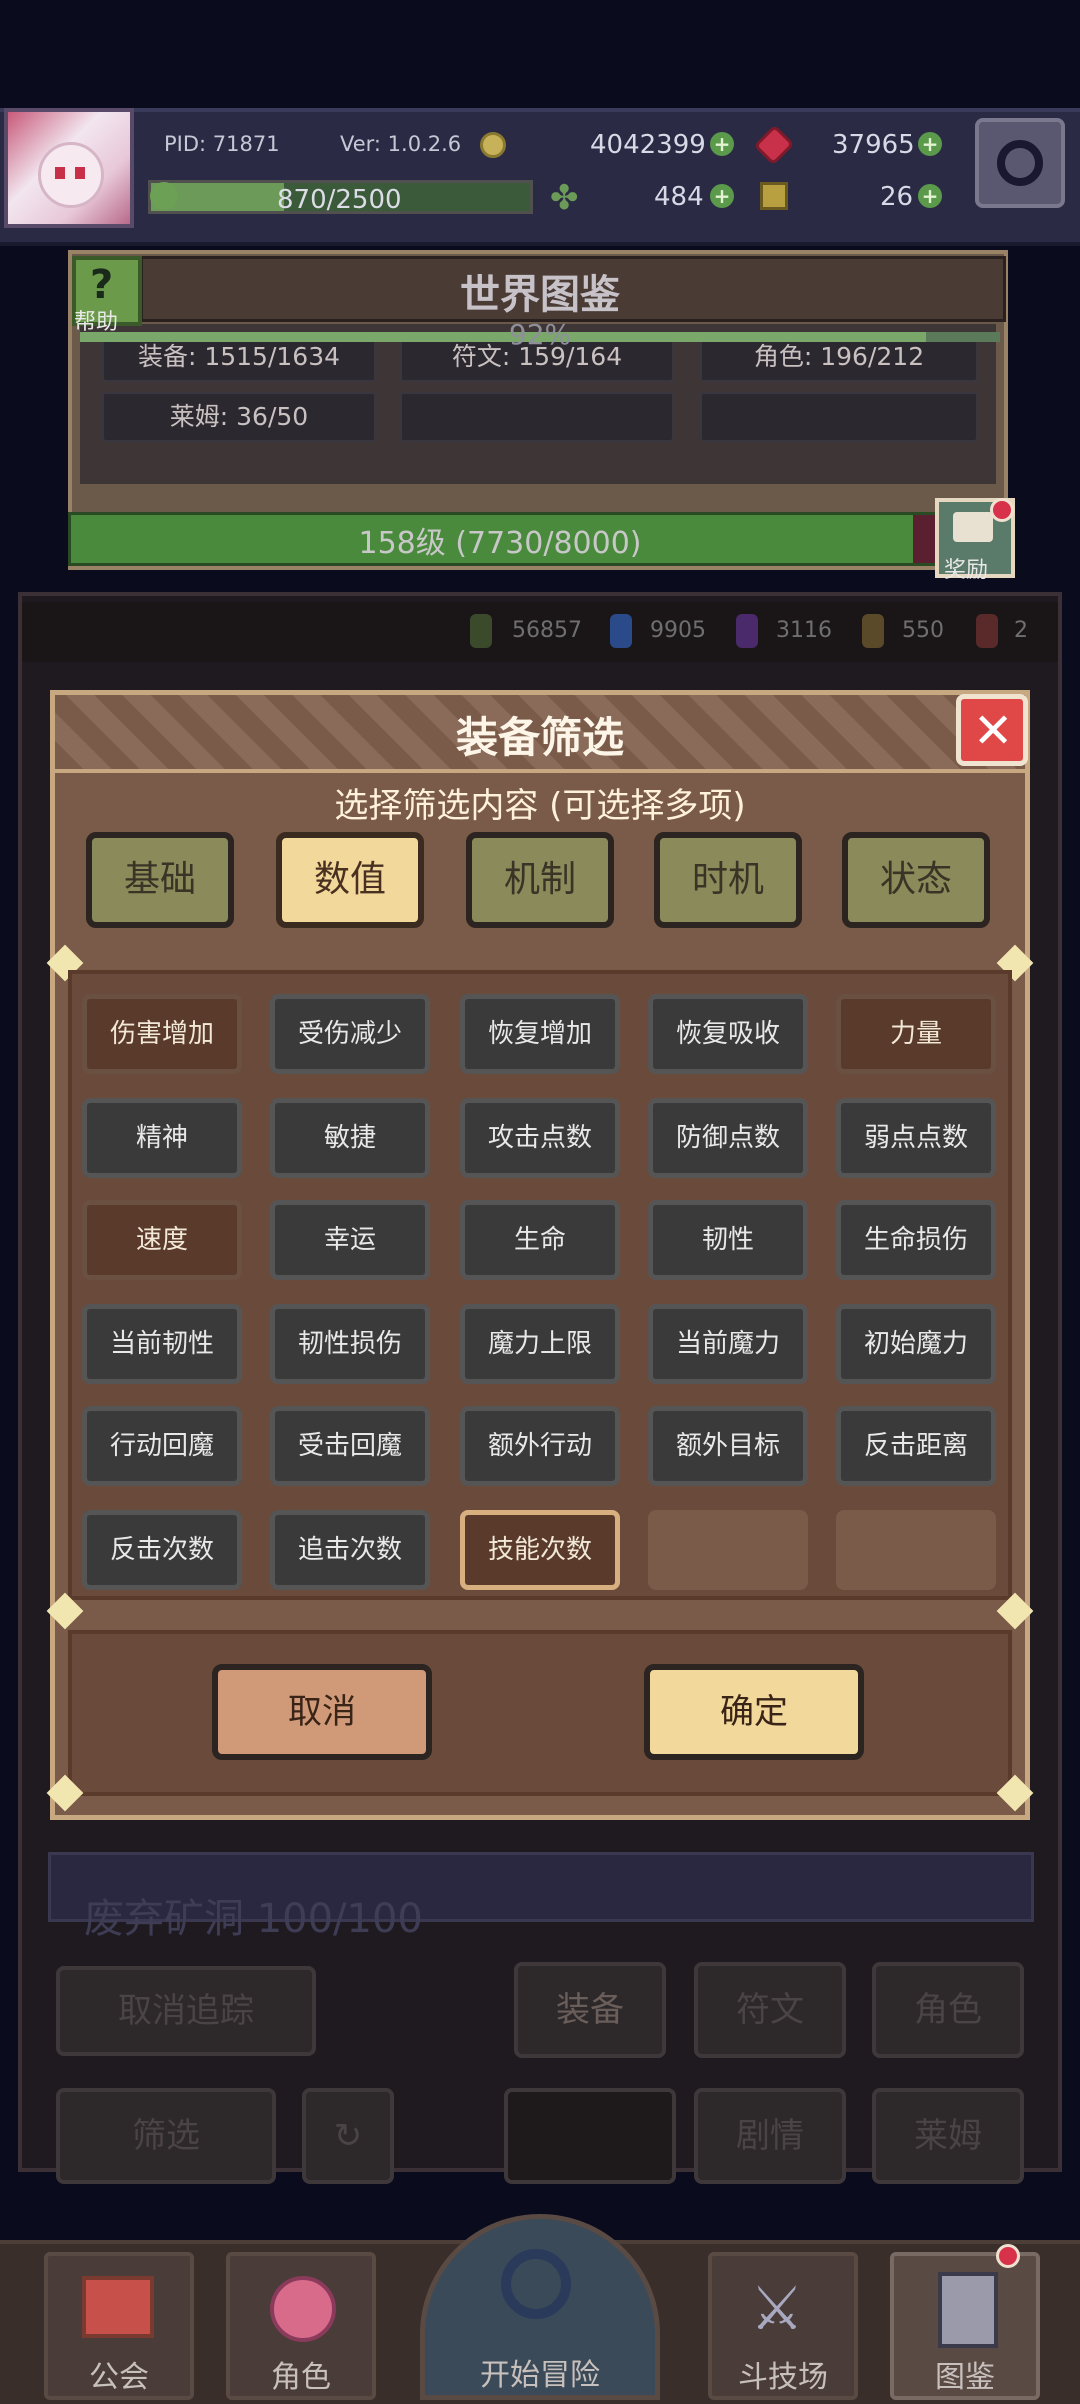 The image size is (1080, 2404). Describe the element at coordinates (539, 737) in the screenshot. I see `modal-title: 装备筛选` at that location.